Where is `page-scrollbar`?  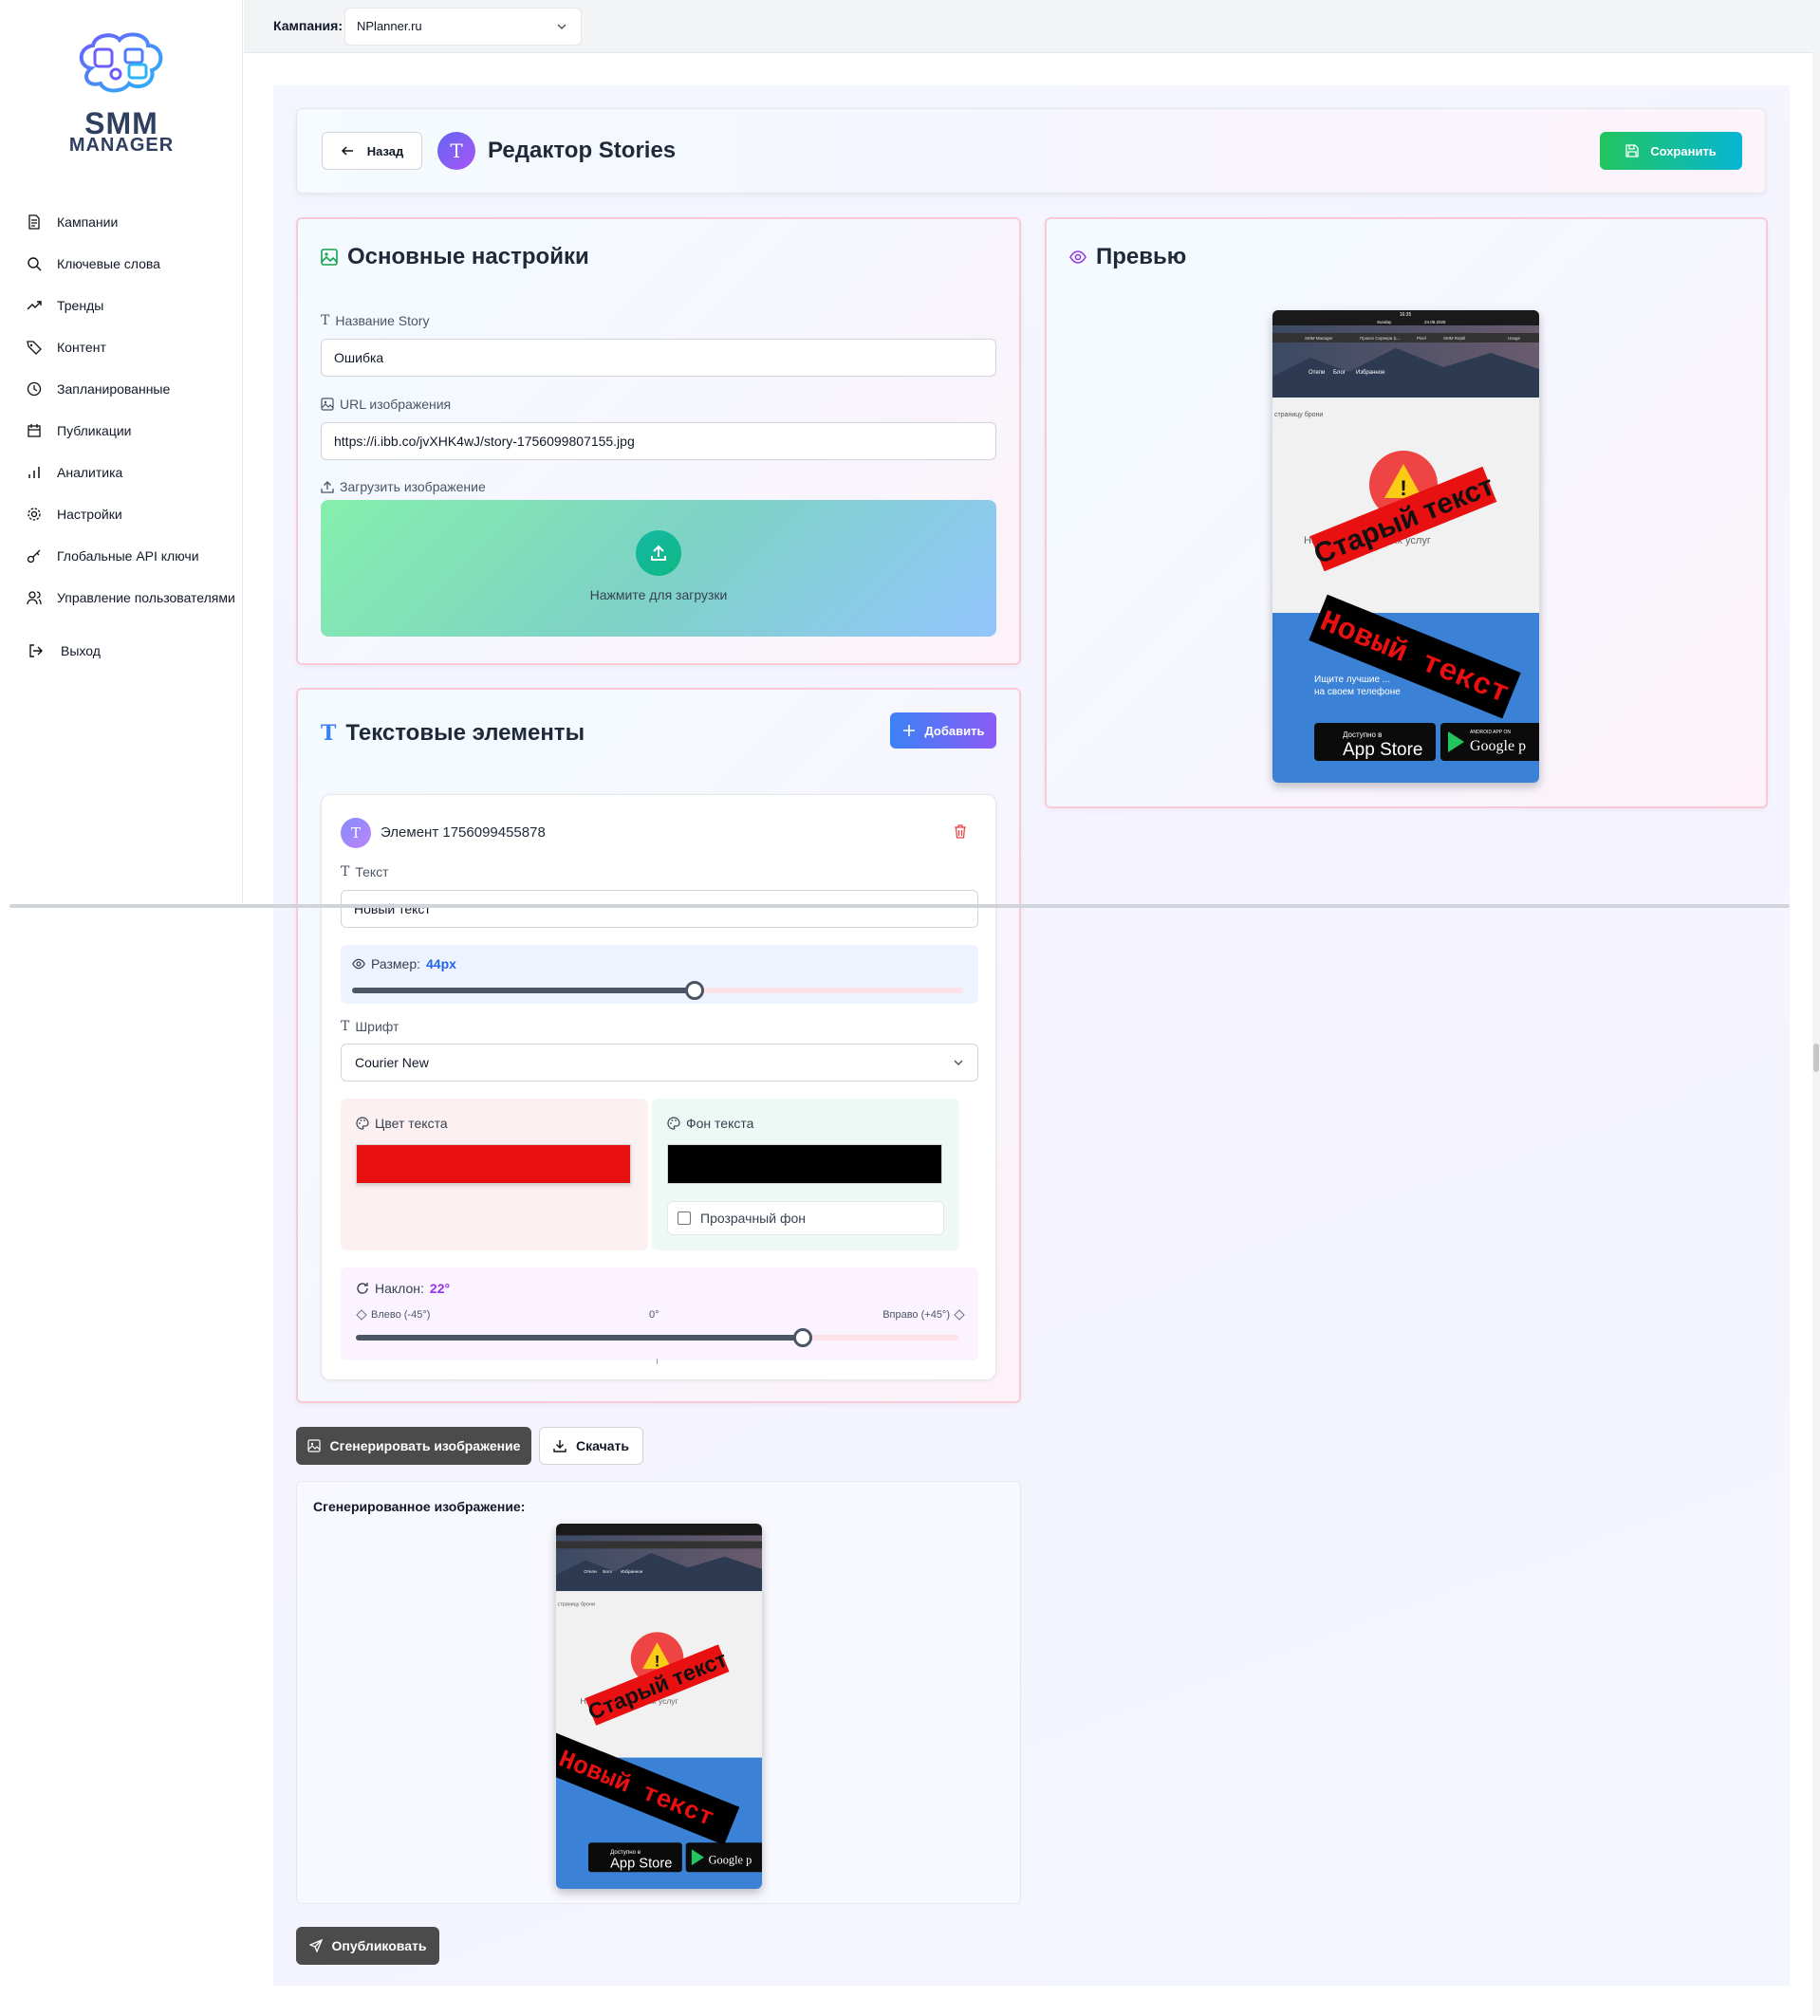 page-scrollbar is located at coordinates (1816, 1008).